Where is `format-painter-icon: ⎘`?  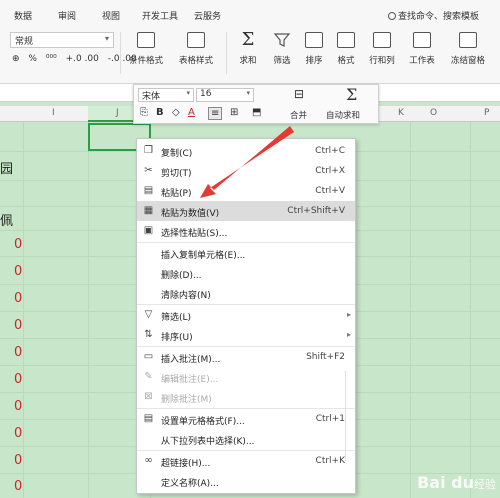
format-painter-icon: ⎘ is located at coordinates (144, 112).